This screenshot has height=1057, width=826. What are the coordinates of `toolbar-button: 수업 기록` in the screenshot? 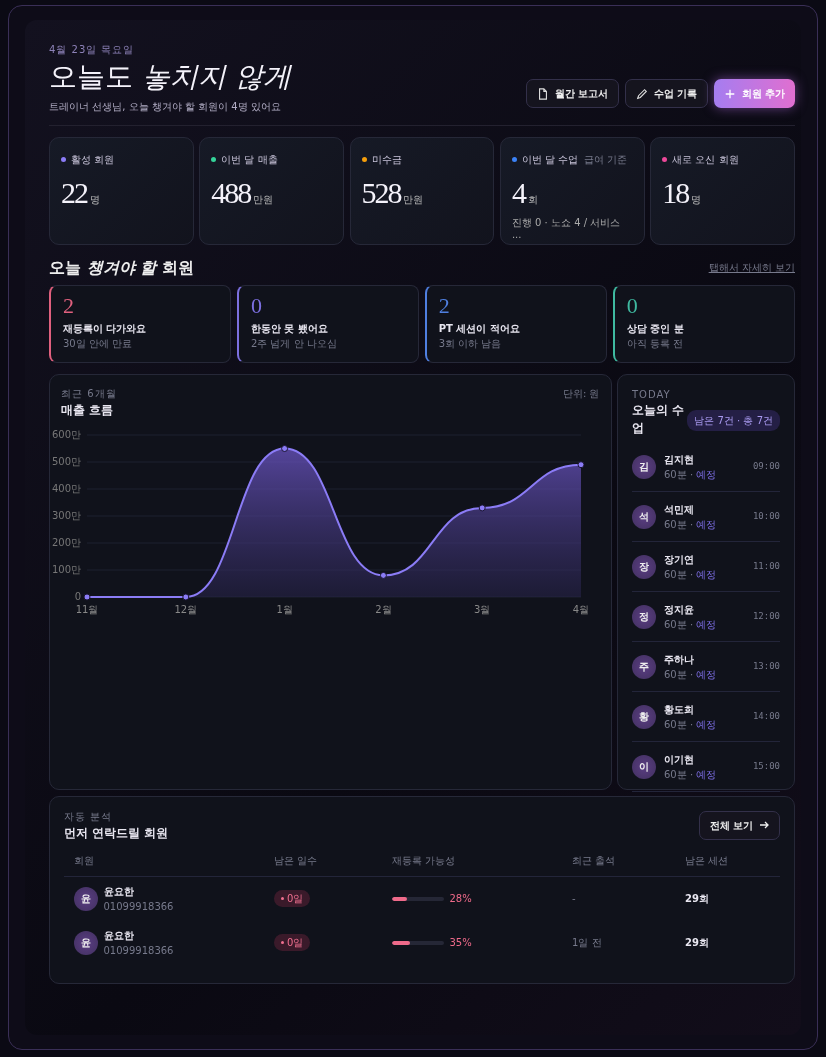 It's located at (666, 94).